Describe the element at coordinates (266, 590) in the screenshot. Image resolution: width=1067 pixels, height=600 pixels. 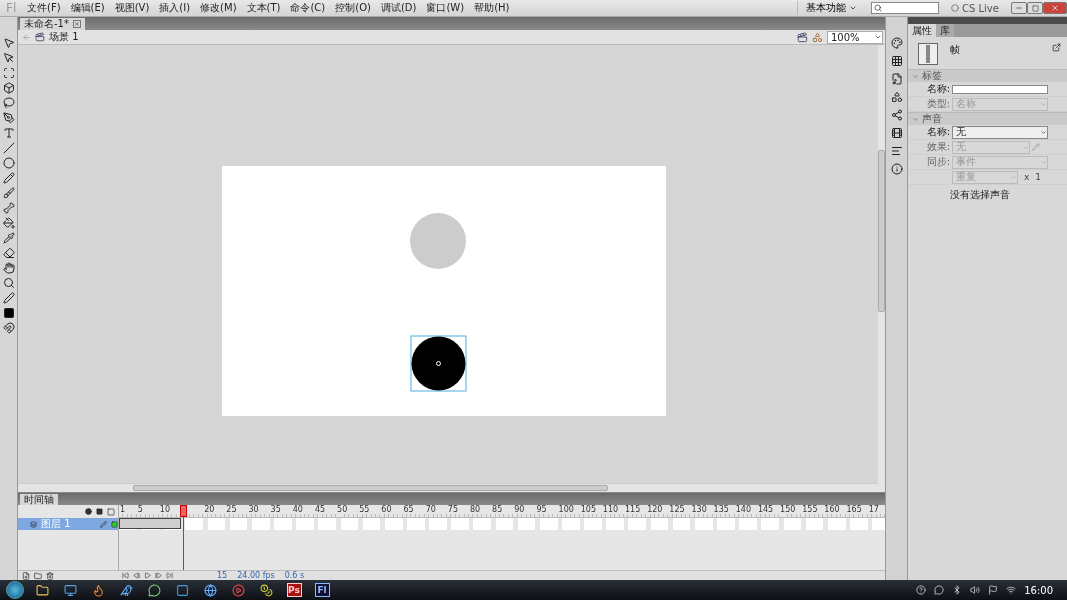
I see `coins-icon` at that location.